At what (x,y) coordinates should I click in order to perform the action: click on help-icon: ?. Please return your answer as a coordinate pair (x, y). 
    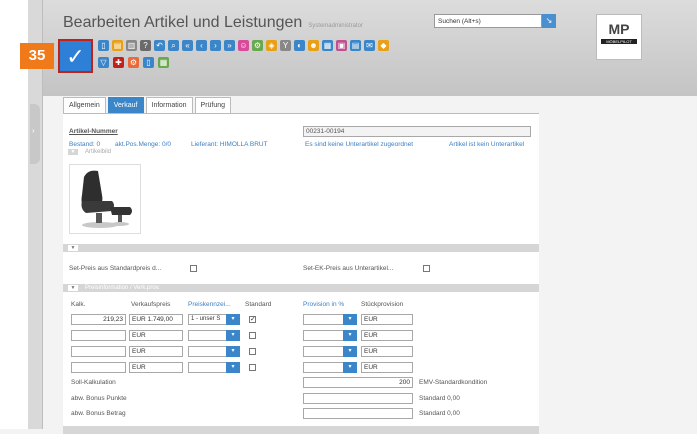
    Looking at the image, I should click on (145, 45).